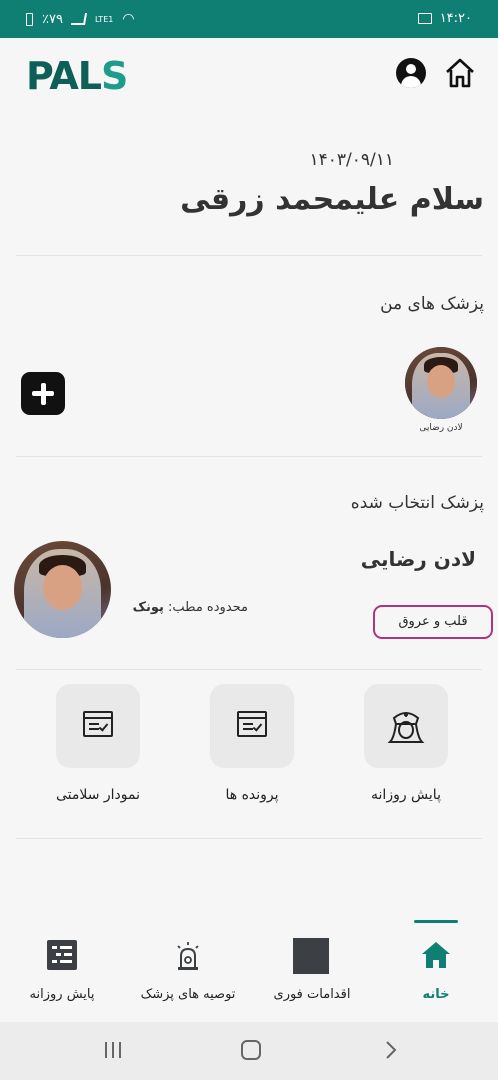 The width and height of the screenshot is (498, 1080). I want to click on pals-logo: PALS, so click(77, 76).